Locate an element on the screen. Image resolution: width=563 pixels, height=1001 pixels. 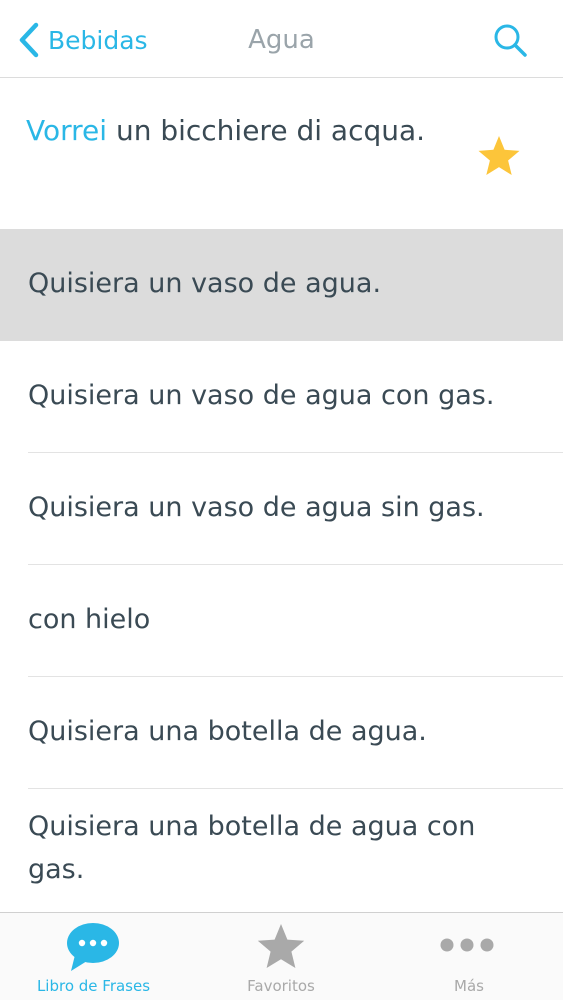
phrase-row: con hielo is located at coordinates (281, 621).